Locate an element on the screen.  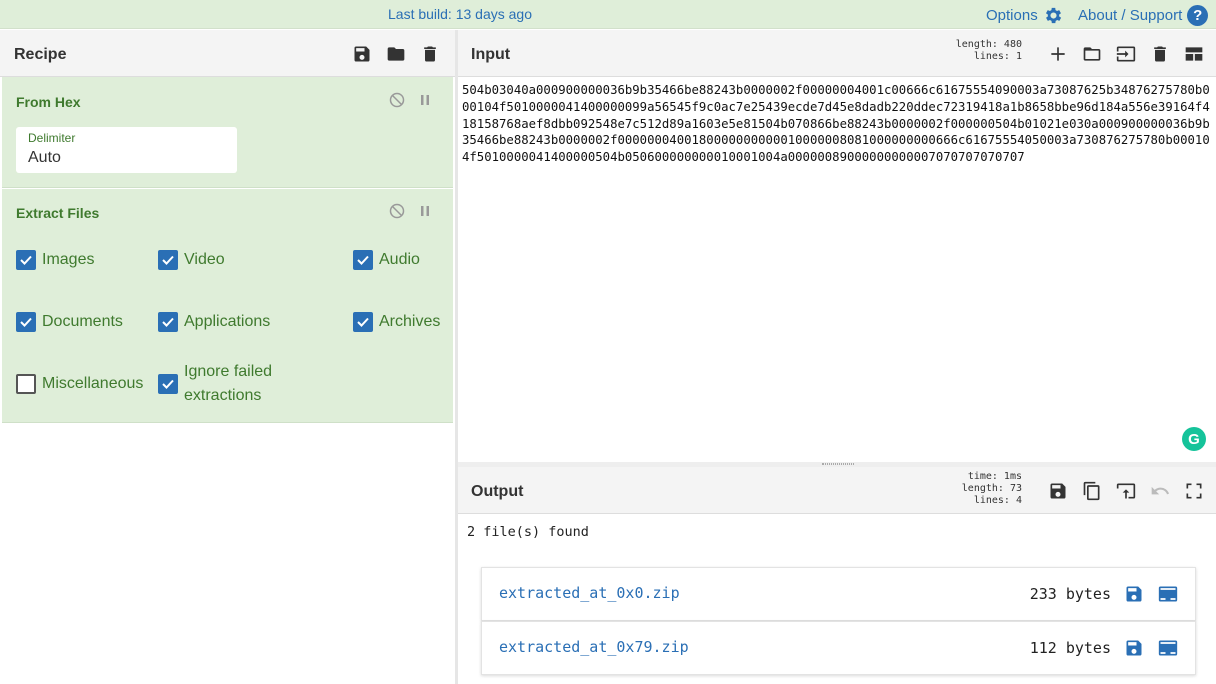
file-size: 233 bytes is located at coordinates (1070, 594).